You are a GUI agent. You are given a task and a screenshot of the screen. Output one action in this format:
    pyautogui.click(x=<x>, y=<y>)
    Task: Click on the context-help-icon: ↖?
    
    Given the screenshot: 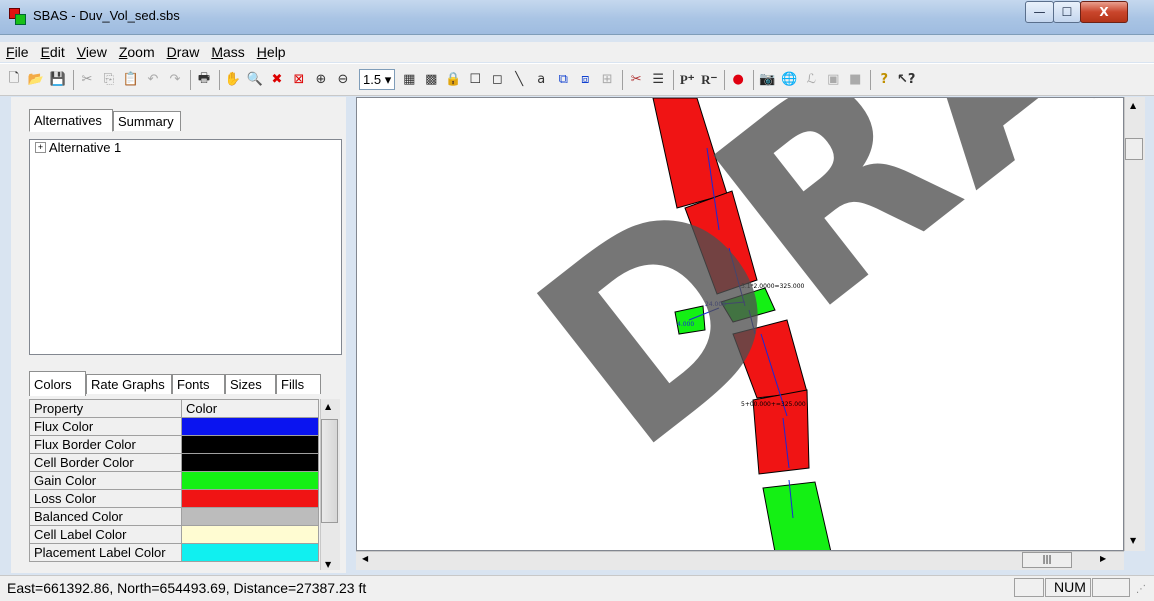 What is the action you would take?
    pyautogui.click(x=906, y=80)
    